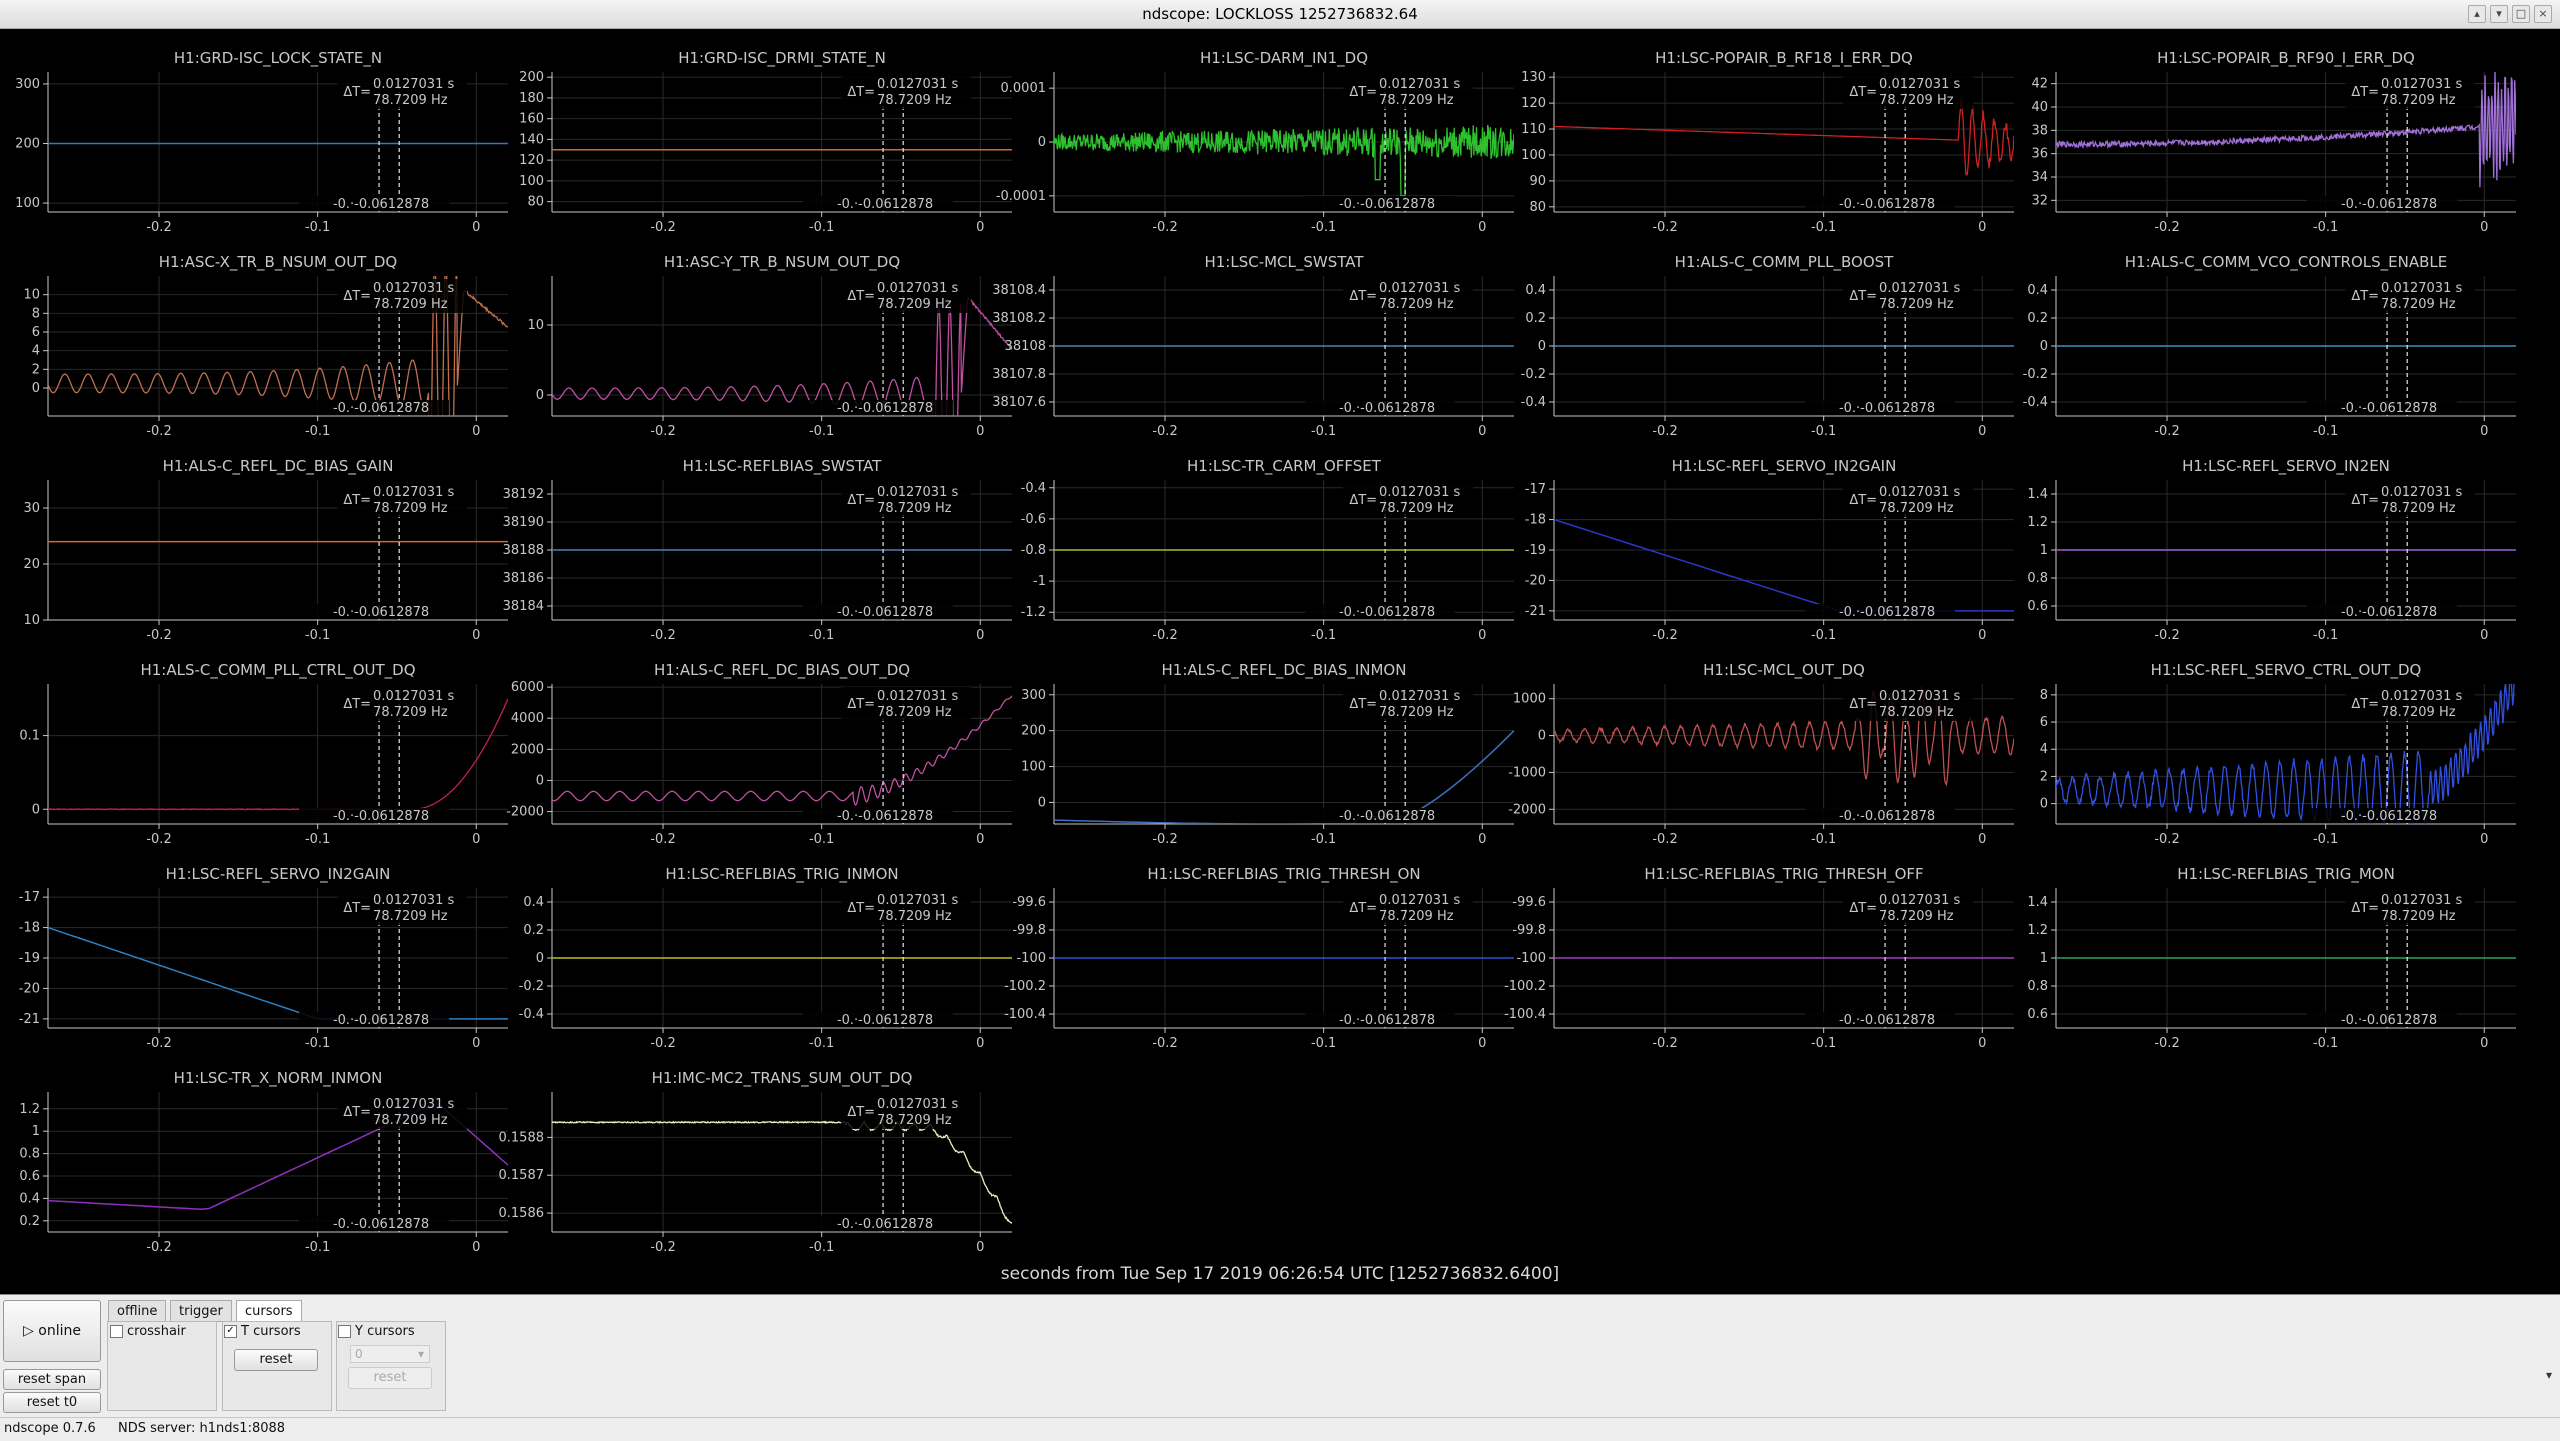 Image resolution: width=2560 pixels, height=1441 pixels. What do you see at coordinates (1284, 466) in the screenshot?
I see `plot-title: H1:LSC-TR_CARM_OFFSET` at bounding box center [1284, 466].